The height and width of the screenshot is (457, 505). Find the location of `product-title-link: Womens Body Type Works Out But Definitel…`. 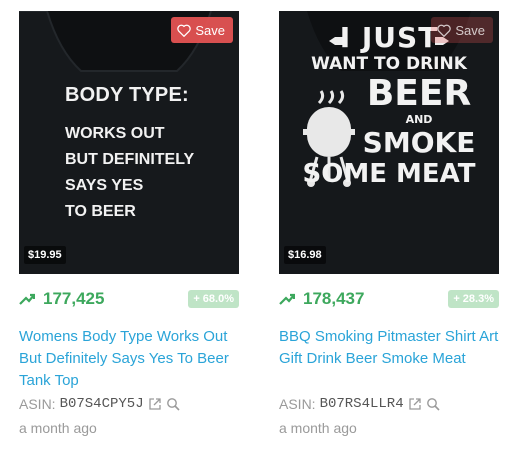

product-title-link: Womens Body Type Works Out But Definitel… is located at coordinates (130, 359).